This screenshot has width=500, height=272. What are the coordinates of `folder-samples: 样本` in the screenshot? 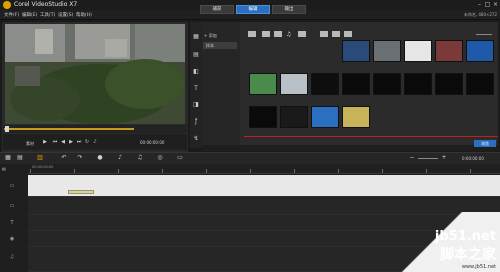 It's located at (220, 45).